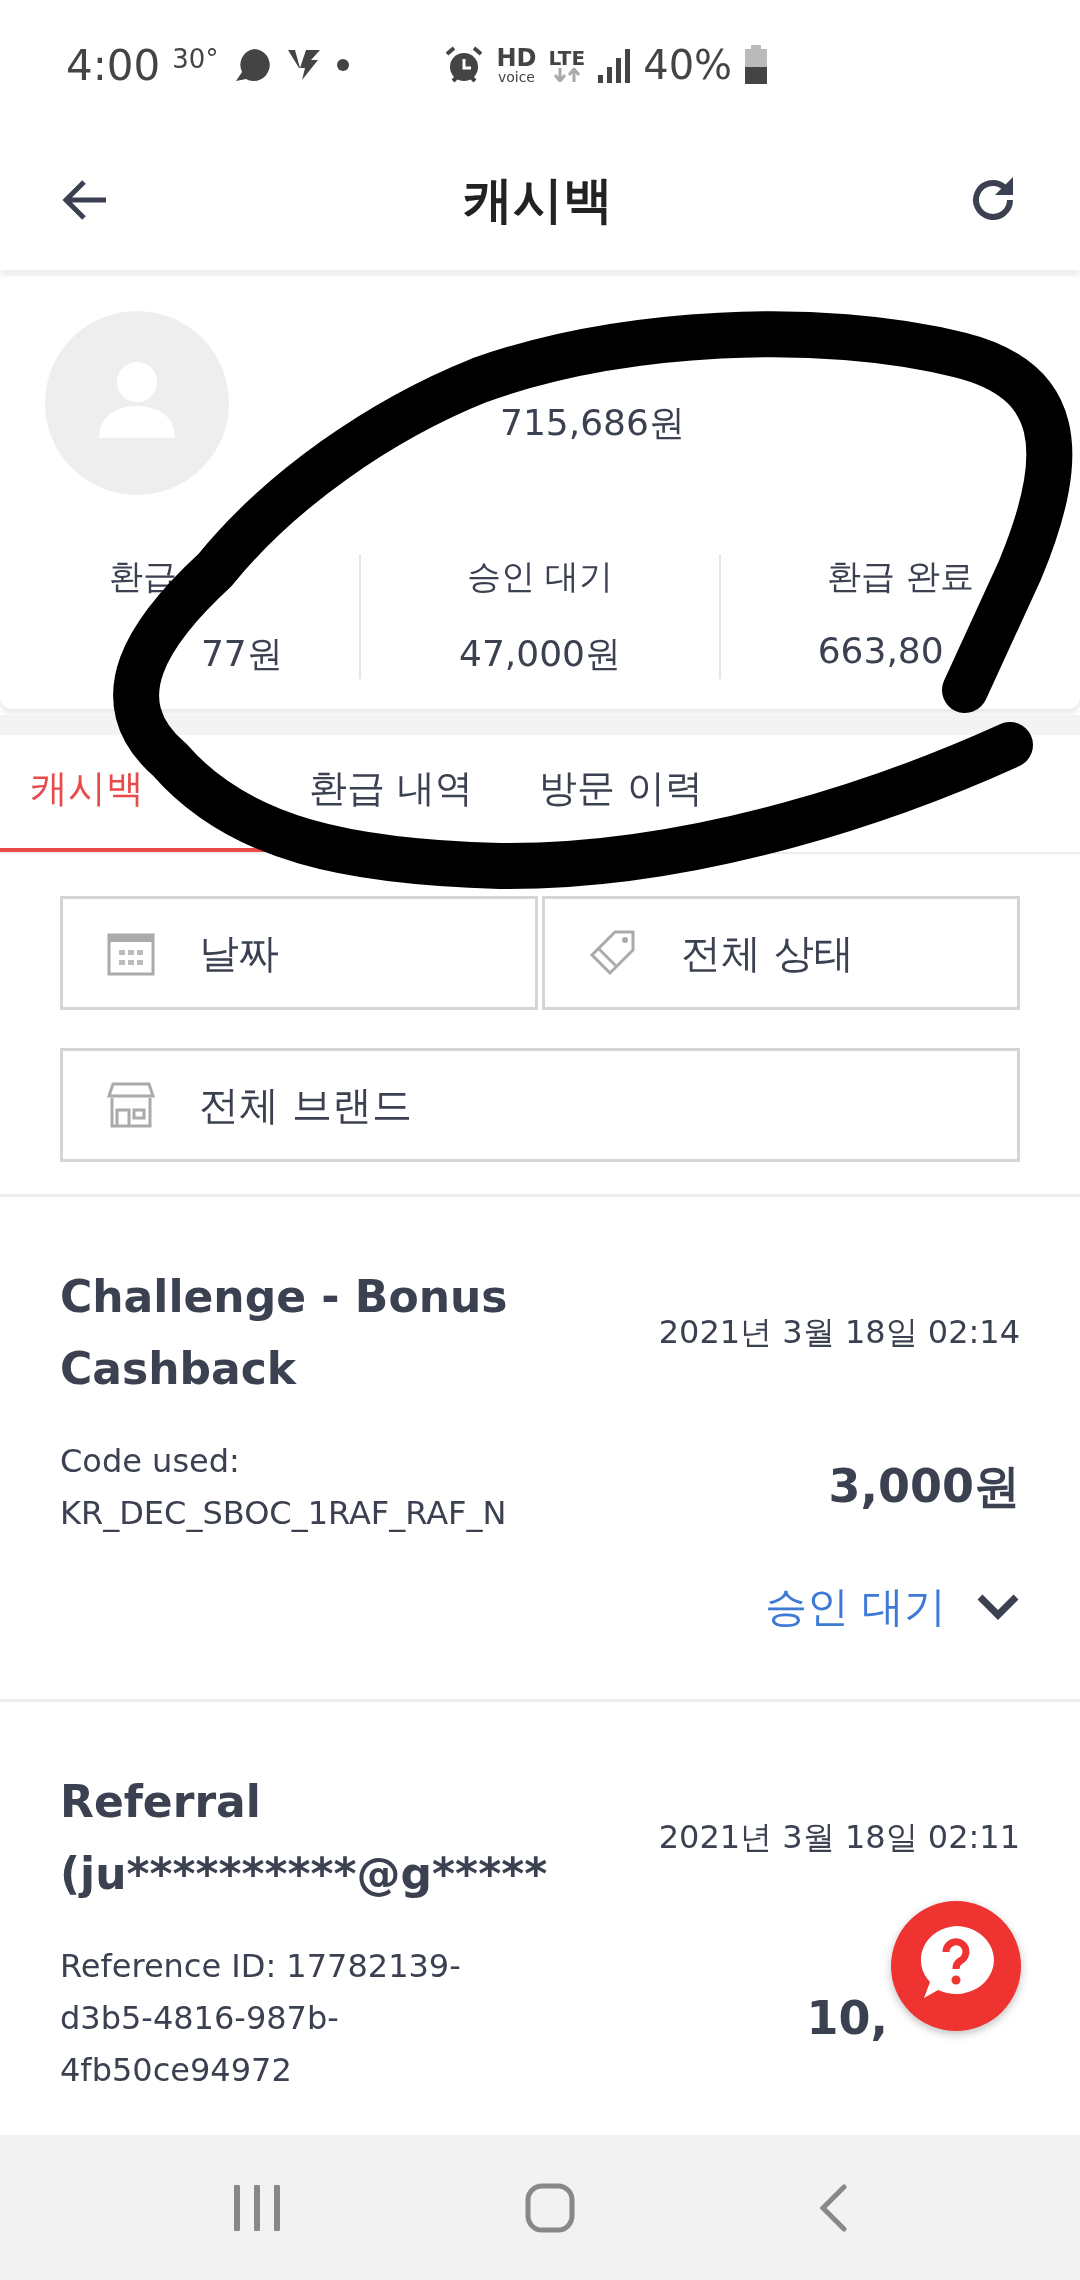 This screenshot has width=1080, height=2280. Describe the element at coordinates (260, 2018) in the screenshot. I see `transaction-detail: Reference ID: 17782139- d3b5-4816-987b- 4fb50ce94972` at that location.